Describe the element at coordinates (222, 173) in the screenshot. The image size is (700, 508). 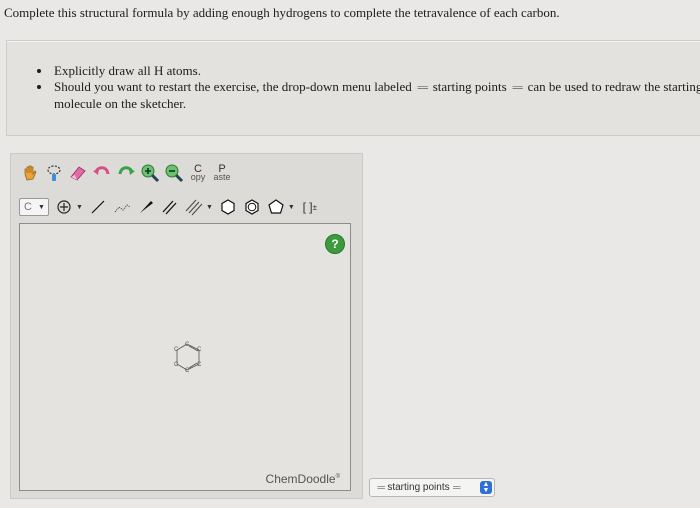
I see `paste-button: Paste` at that location.